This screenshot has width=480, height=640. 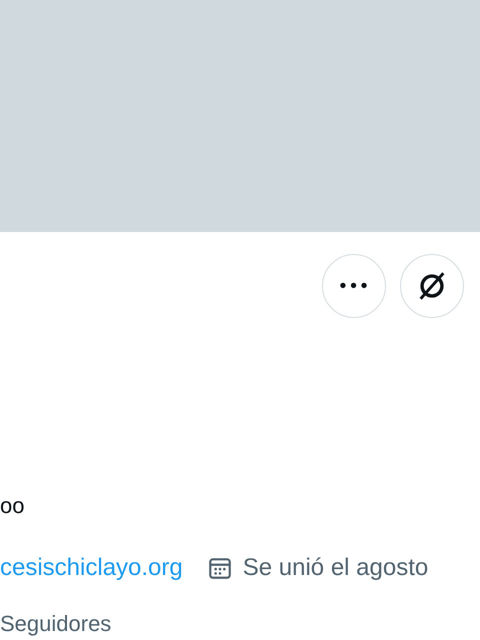 I want to click on followers-label: Seguidores, so click(x=240, y=624).